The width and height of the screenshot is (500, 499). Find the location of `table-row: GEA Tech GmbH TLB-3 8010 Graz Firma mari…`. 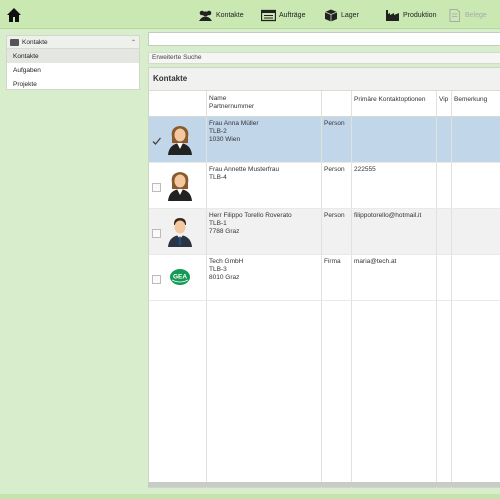

table-row: GEA Tech GmbH TLB-3 8010 Graz Firma mari… is located at coordinates (324, 278).